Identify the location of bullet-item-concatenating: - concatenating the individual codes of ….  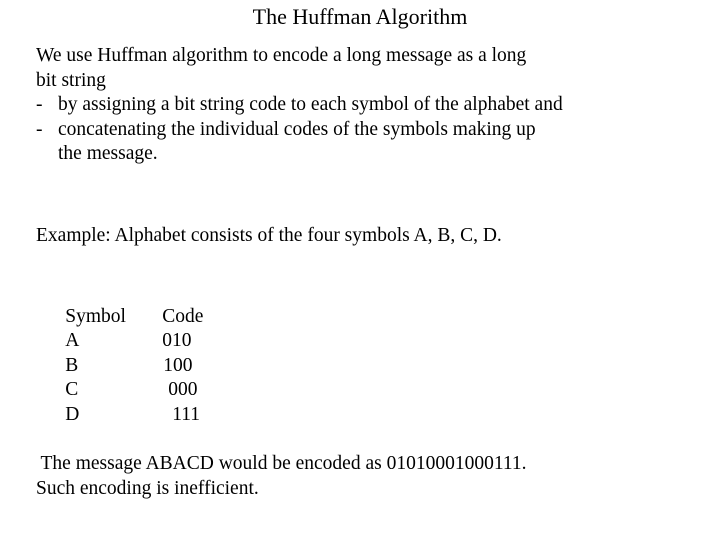
(372, 130).